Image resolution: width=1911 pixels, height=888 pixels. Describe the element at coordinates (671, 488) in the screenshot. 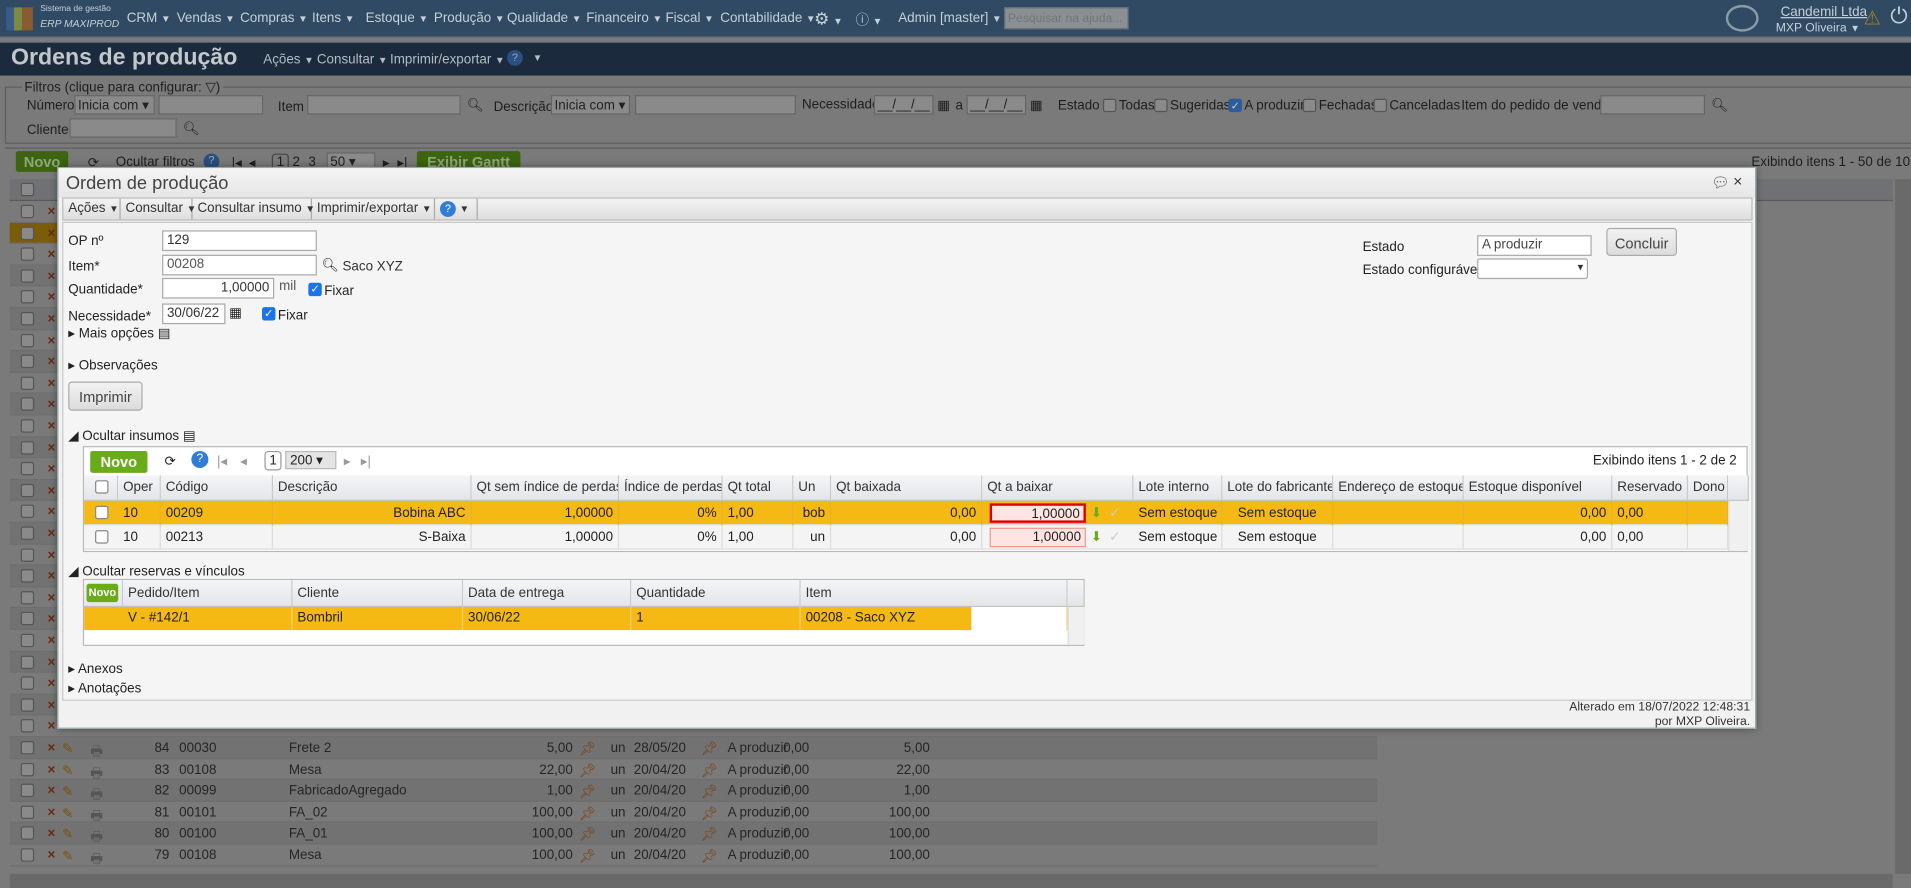

I see `insumos-col-header: Índice de perdas` at that location.